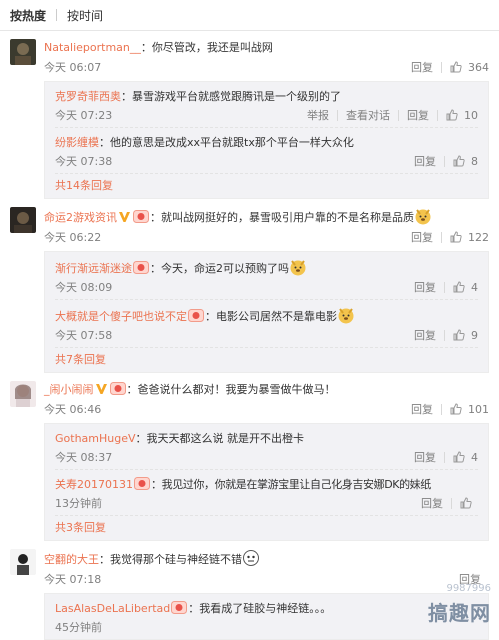  What do you see at coordinates (266, 528) in the screenshot?
I see `more-replies-link: 共3条回复` at bounding box center [266, 528].